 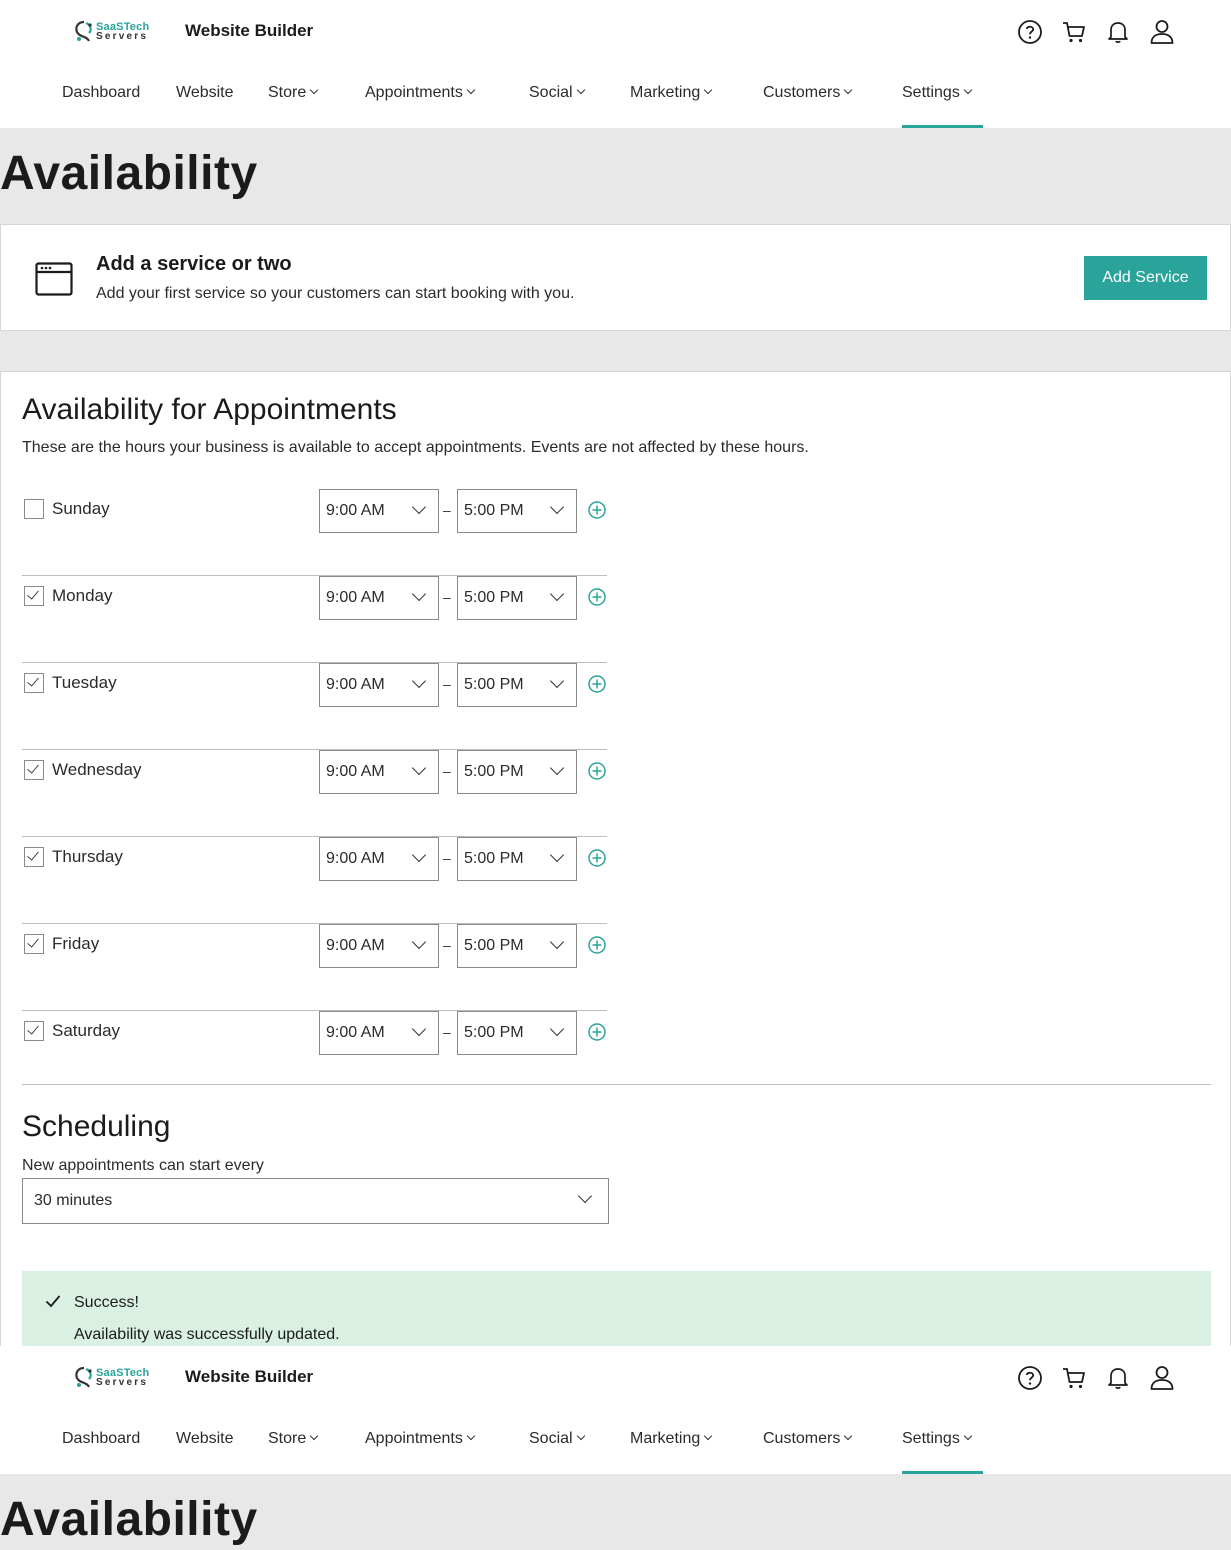 I want to click on day-label: Tuesday, so click(x=84, y=682).